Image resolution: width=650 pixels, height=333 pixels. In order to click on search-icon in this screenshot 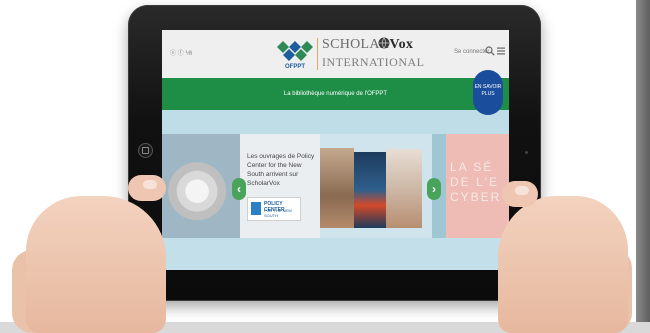, I will do `click(490, 51)`.